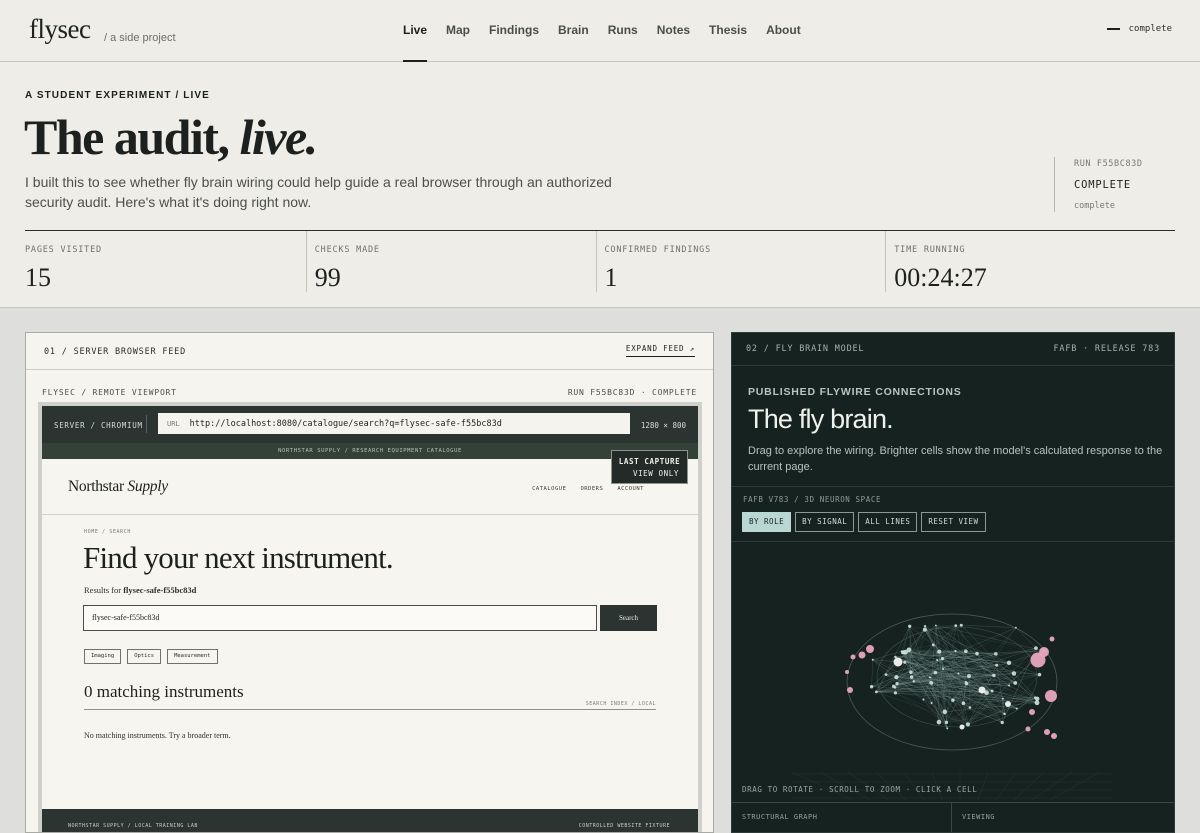 The height and width of the screenshot is (833, 1200). What do you see at coordinates (821, 419) in the screenshot?
I see `brain-heading: The fly brain.` at bounding box center [821, 419].